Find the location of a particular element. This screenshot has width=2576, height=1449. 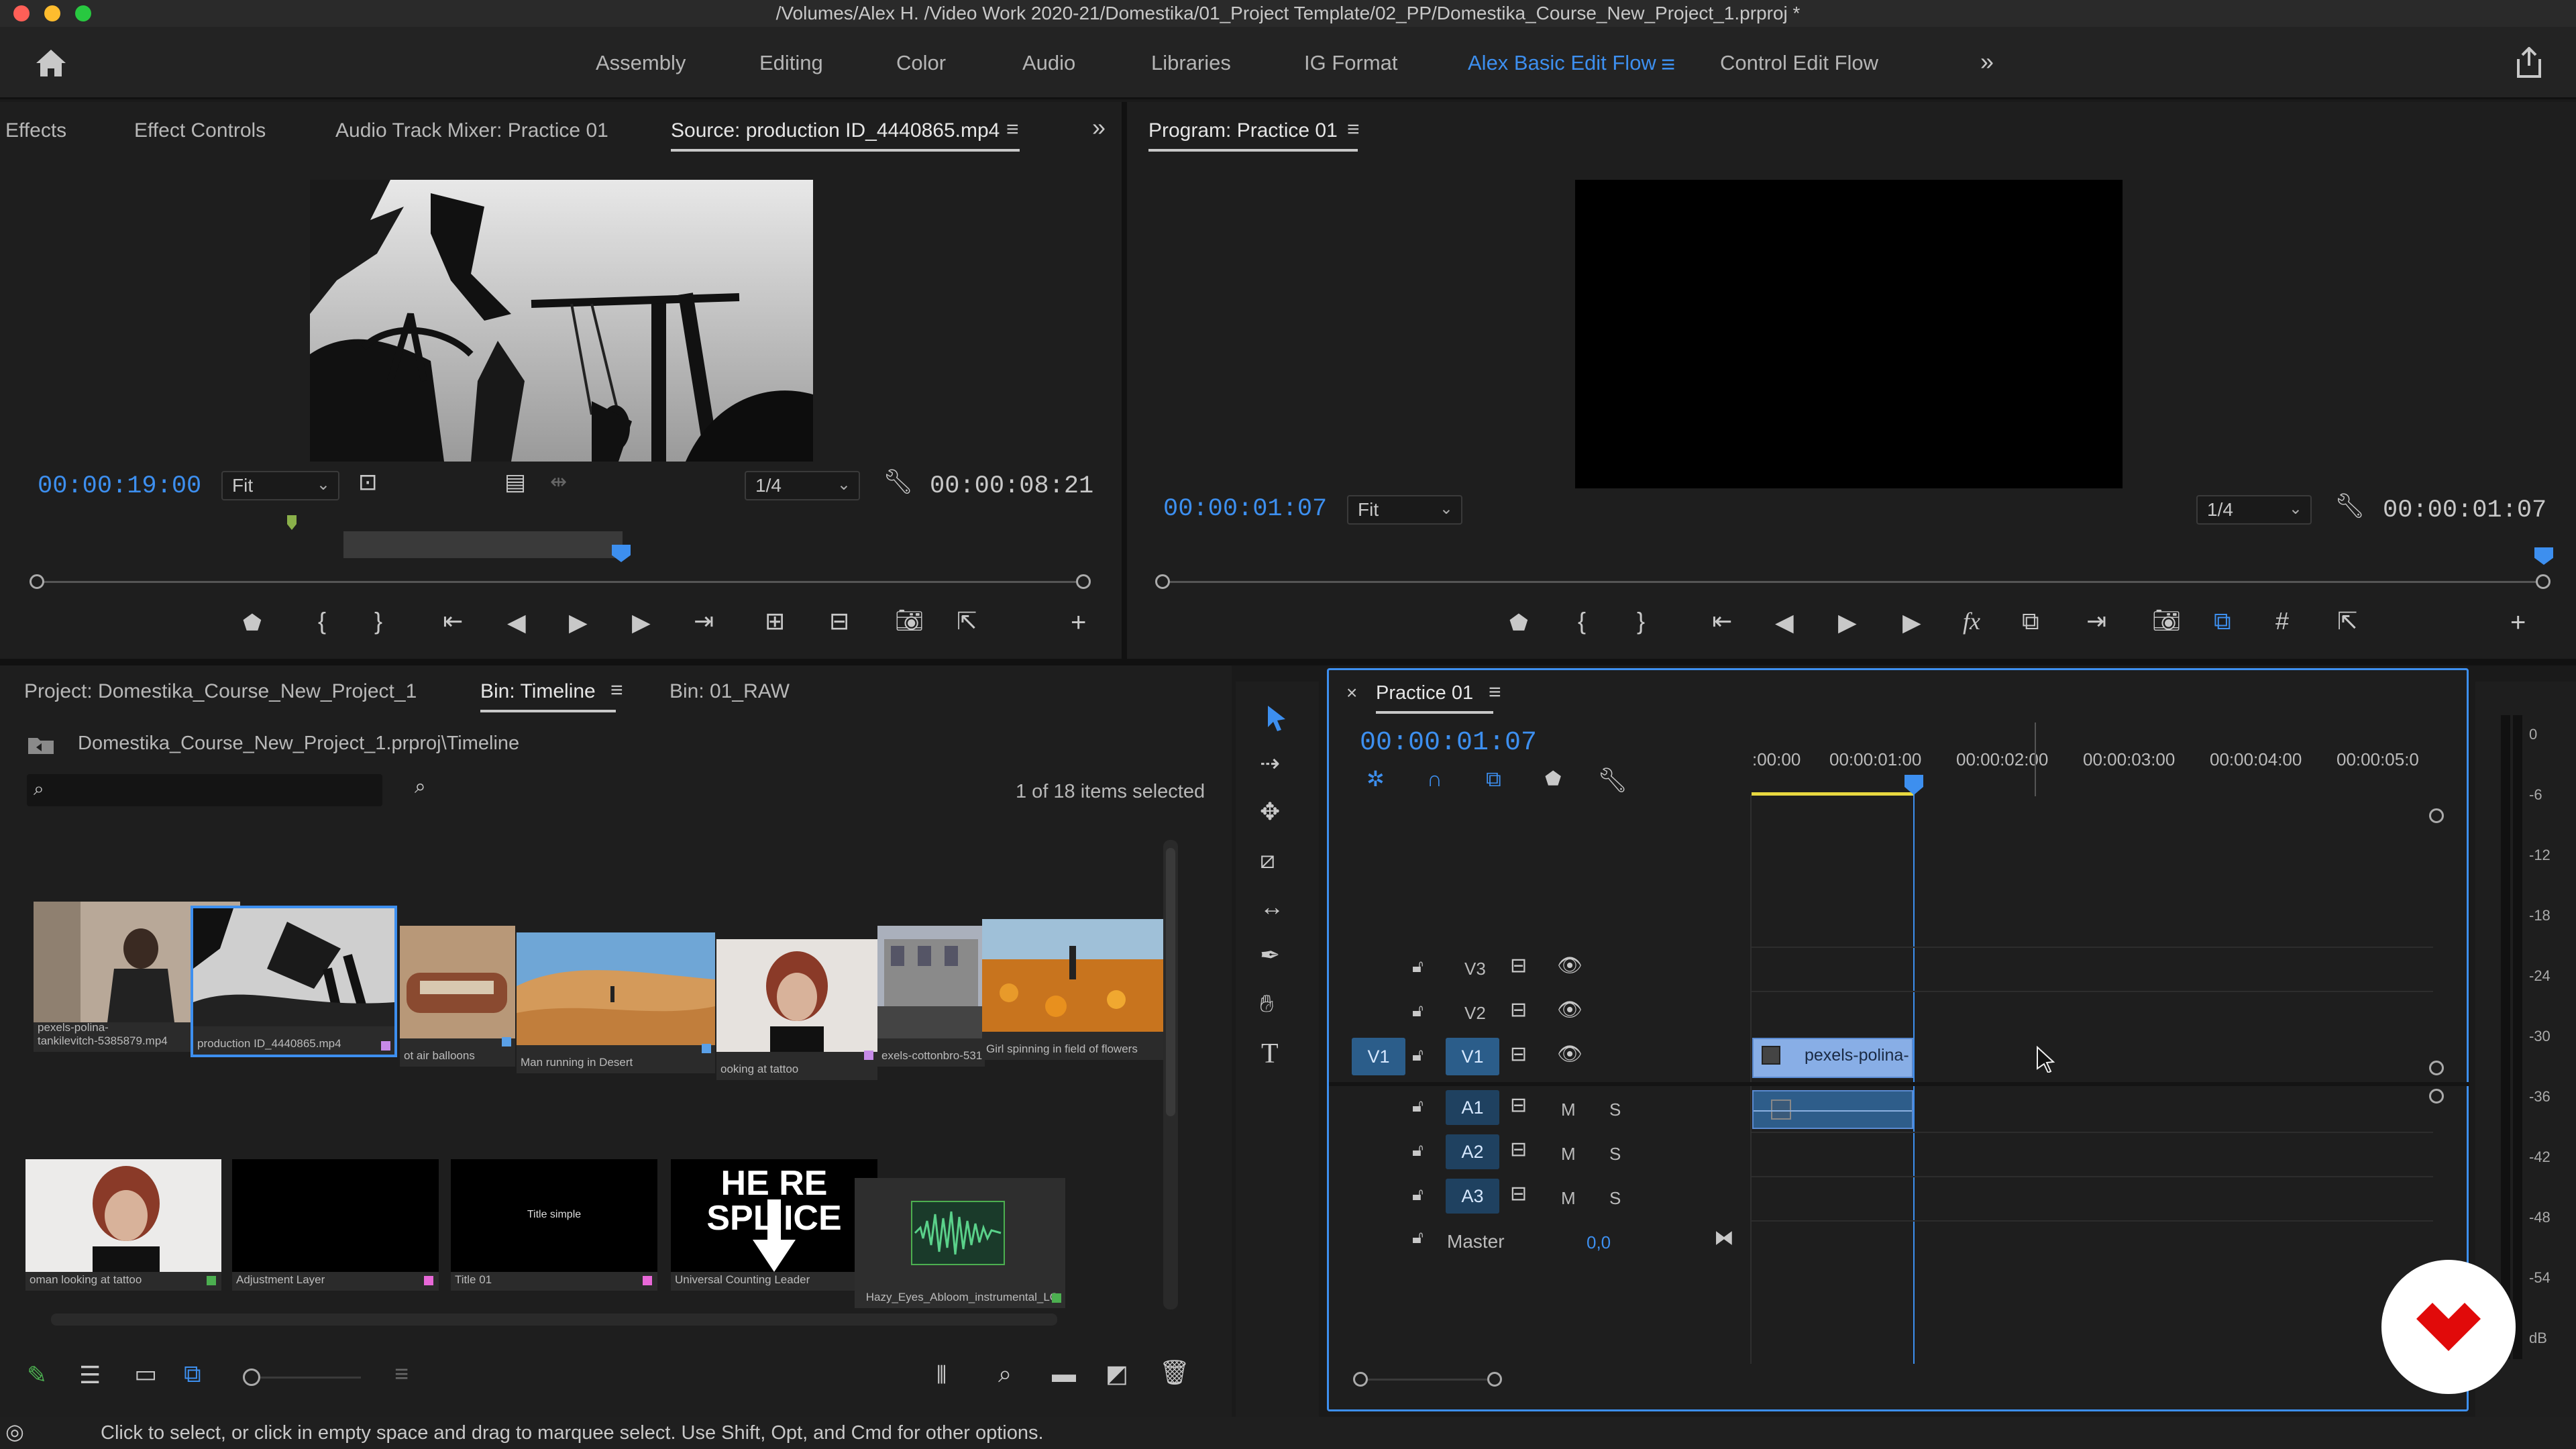

workspace-assembly: Assembly is located at coordinates (641, 63).